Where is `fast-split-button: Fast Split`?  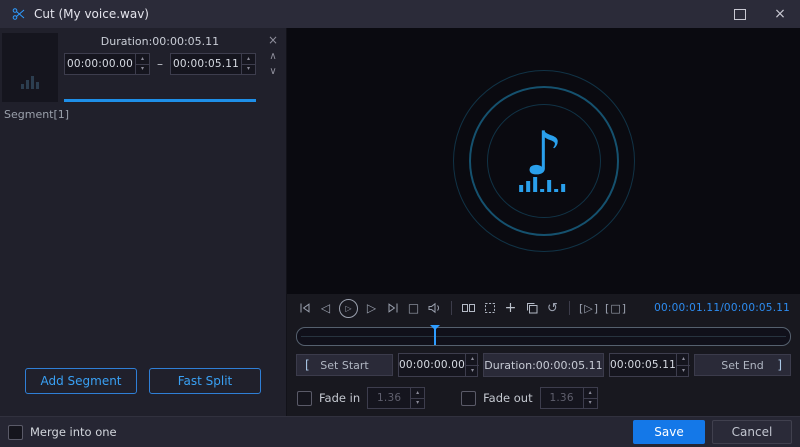
fast-split-button: Fast Split is located at coordinates (205, 381).